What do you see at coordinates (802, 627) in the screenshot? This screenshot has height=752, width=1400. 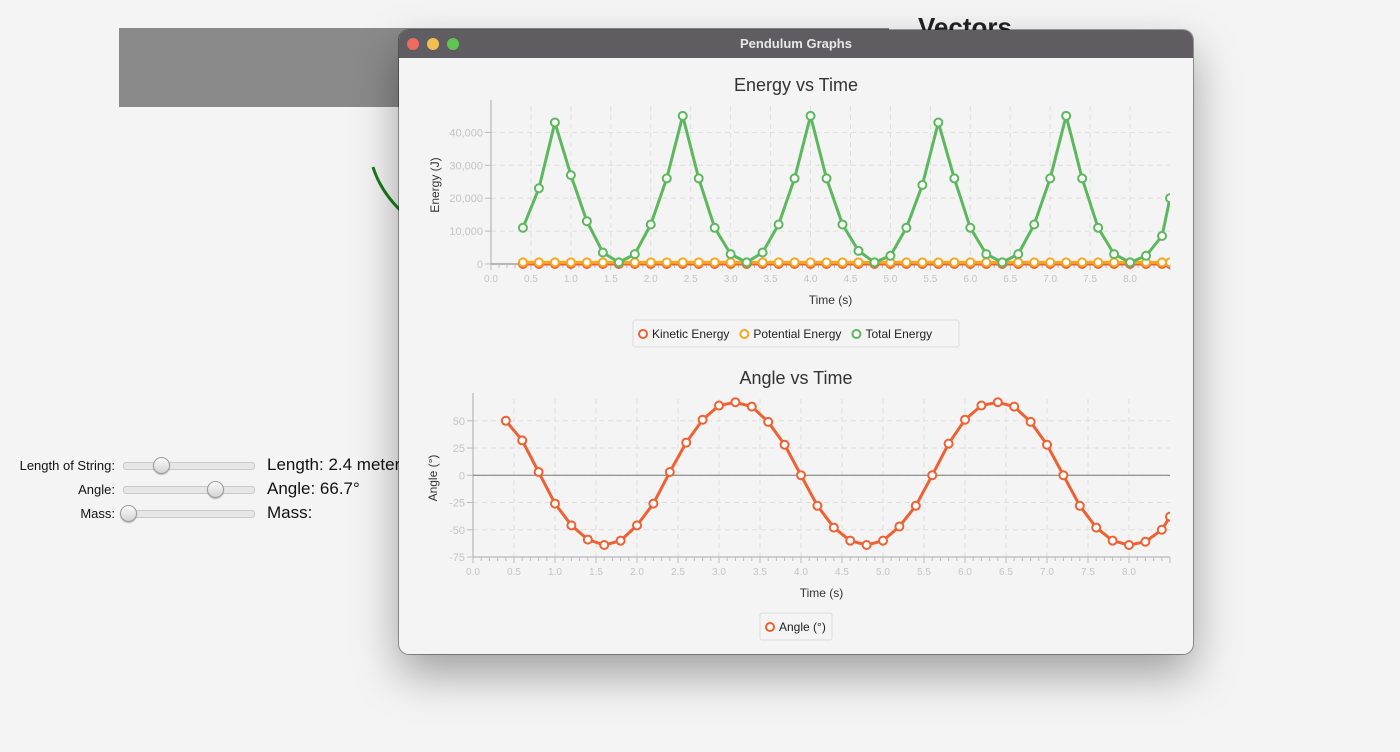 I see `legend-label: Angle (°)` at bounding box center [802, 627].